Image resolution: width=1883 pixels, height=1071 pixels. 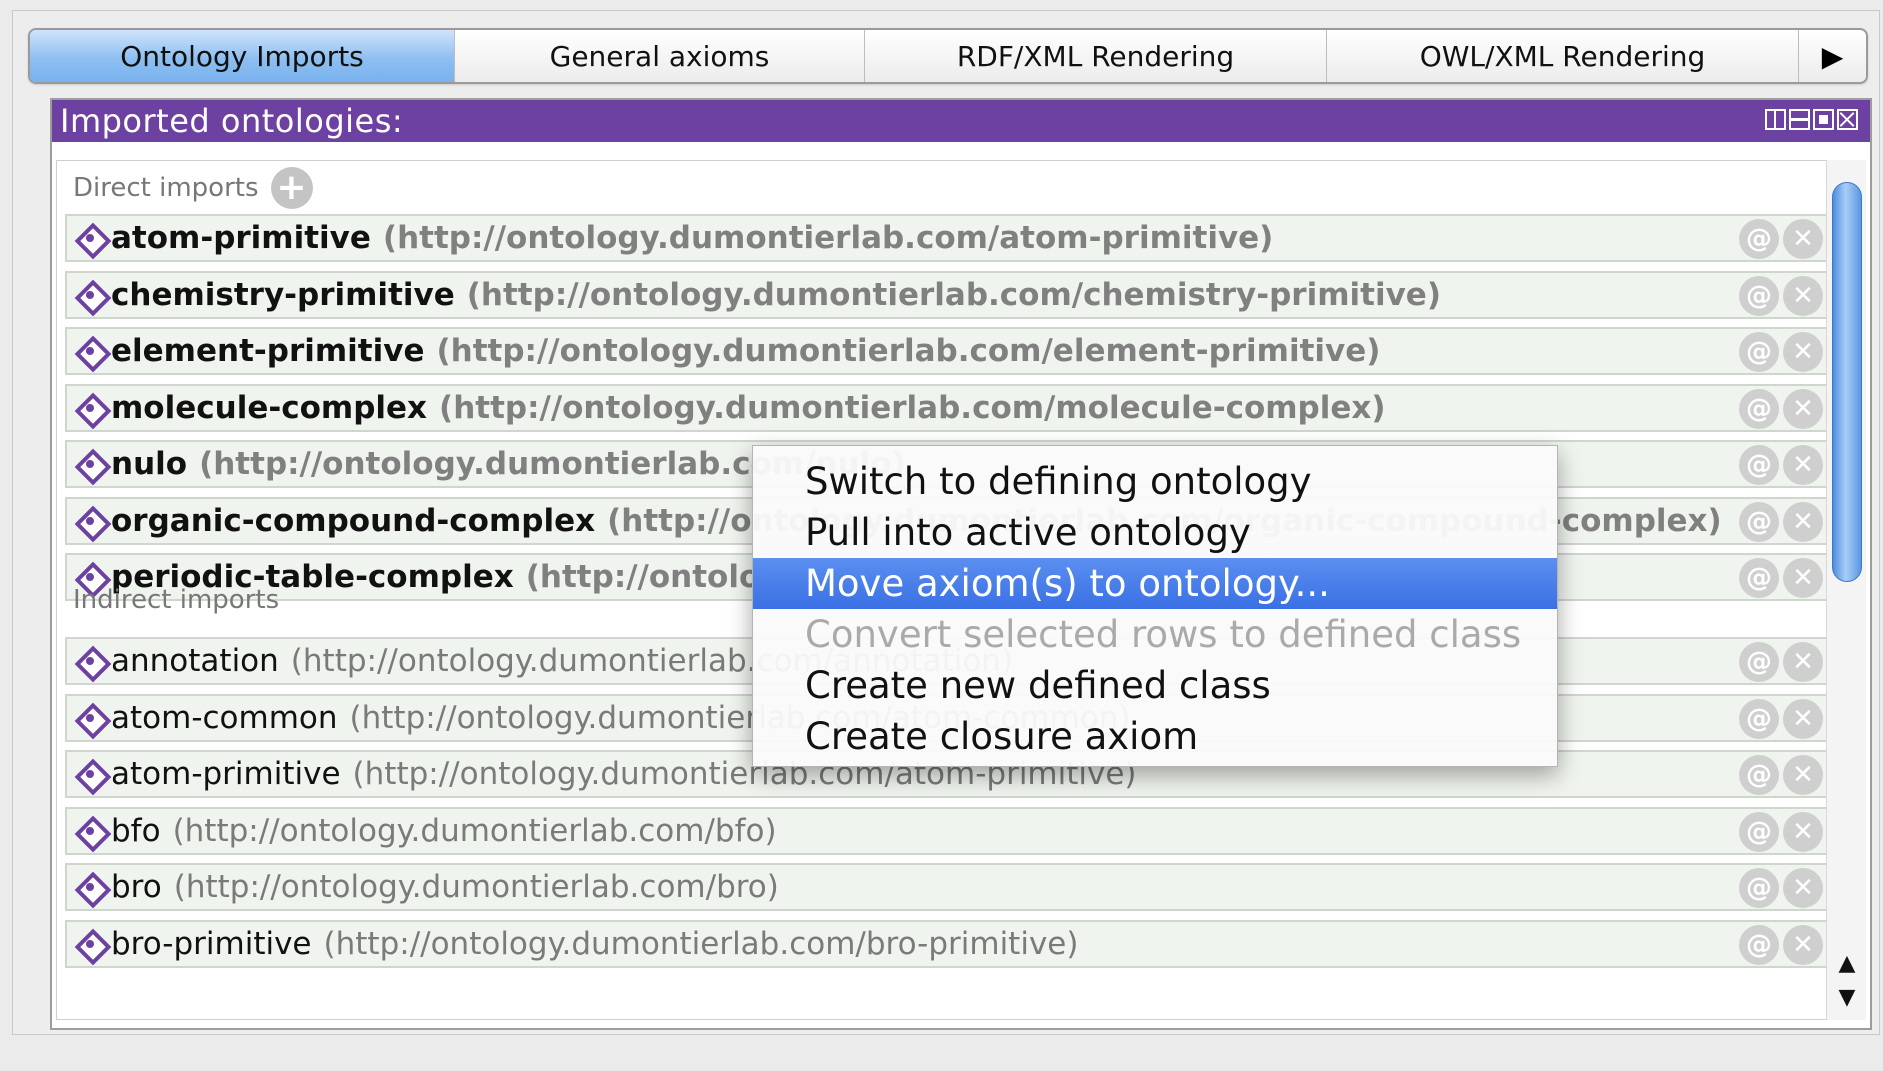 I want to click on ontology-name: bro, so click(x=136, y=887).